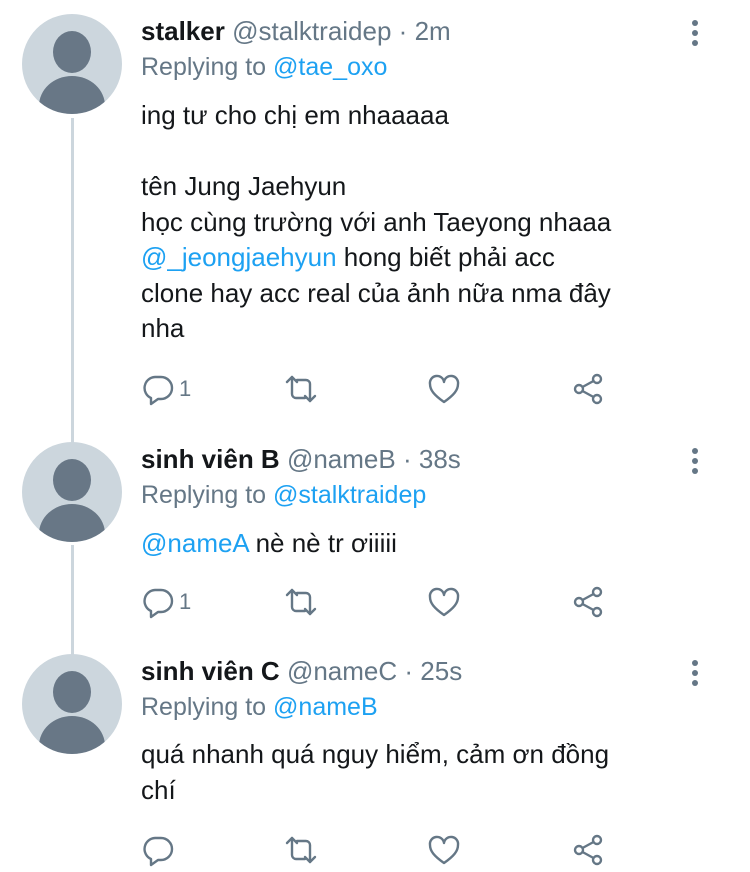 The height and width of the screenshot is (872, 750). I want to click on author-name: sinh viên B, so click(210, 459).